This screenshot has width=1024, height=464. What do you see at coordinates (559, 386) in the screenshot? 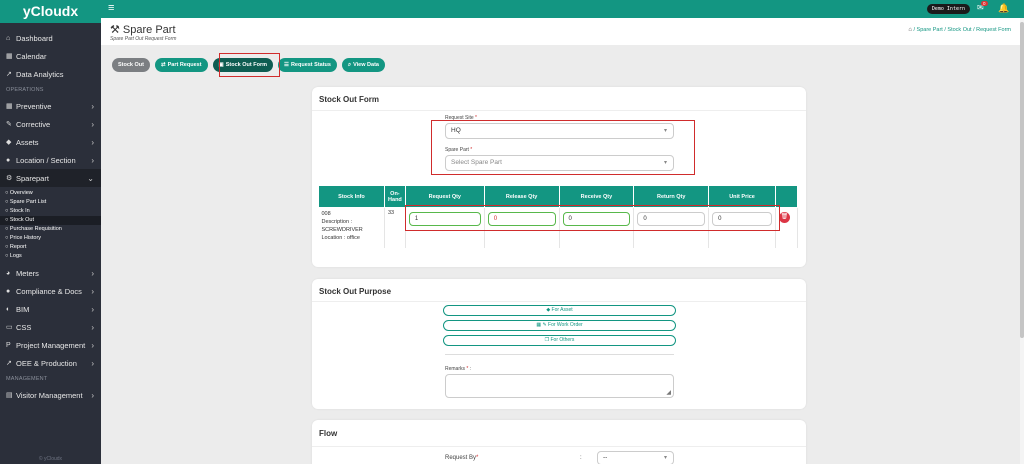
I see `remarks-textarea: ◢` at bounding box center [559, 386].